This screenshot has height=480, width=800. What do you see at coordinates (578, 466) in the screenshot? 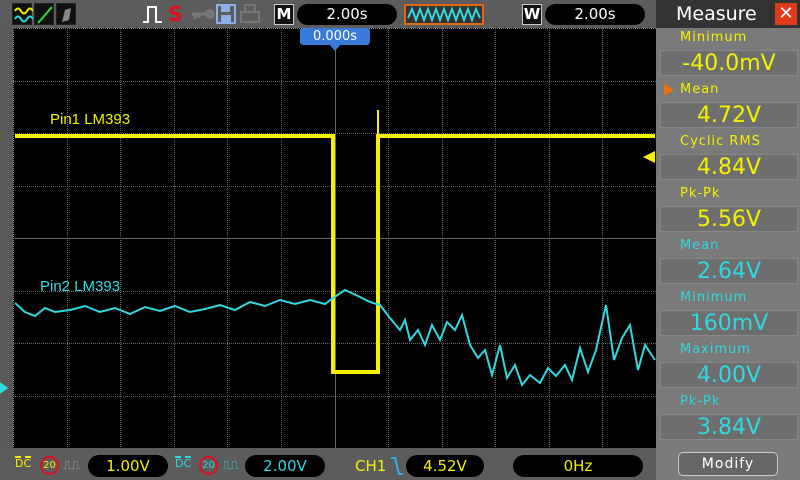
I see `frequency-counter: 0Hz` at bounding box center [578, 466].